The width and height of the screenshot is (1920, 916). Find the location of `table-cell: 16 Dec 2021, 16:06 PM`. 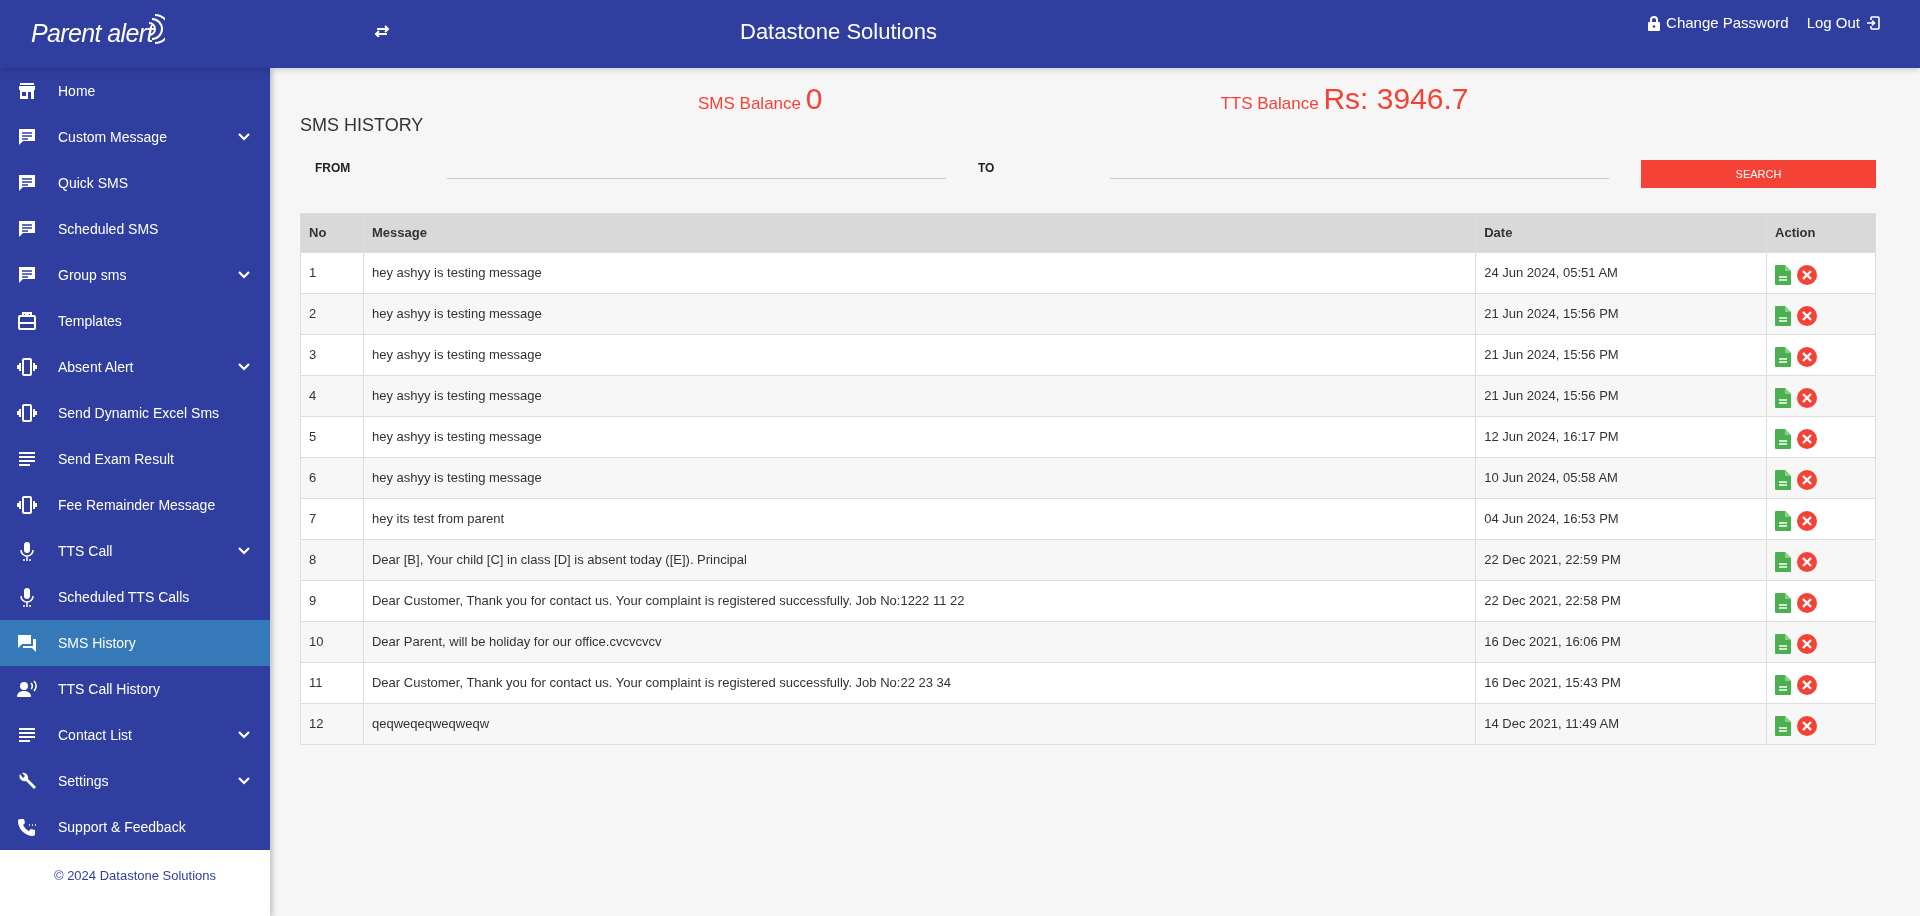

table-cell: 16 Dec 2021, 16:06 PM is located at coordinates (1621, 642).